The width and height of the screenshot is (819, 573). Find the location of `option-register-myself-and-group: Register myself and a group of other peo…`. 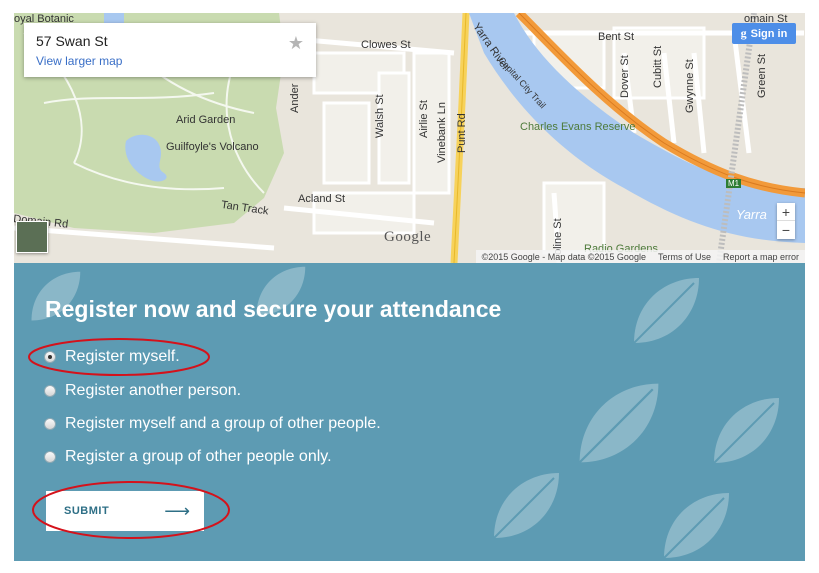

option-register-myself-and-group: Register myself and a group of other peo… is located at coordinates (212, 424).